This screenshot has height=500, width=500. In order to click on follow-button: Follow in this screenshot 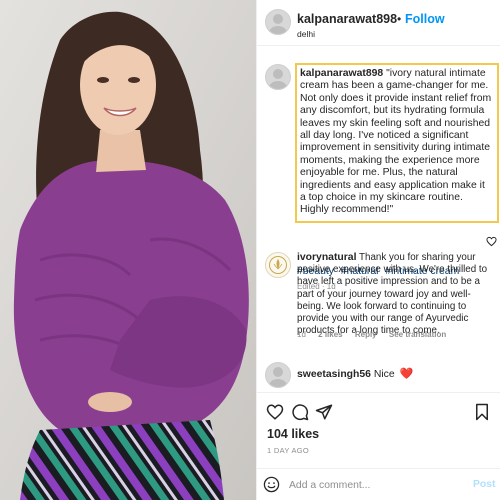, I will do `click(425, 19)`.